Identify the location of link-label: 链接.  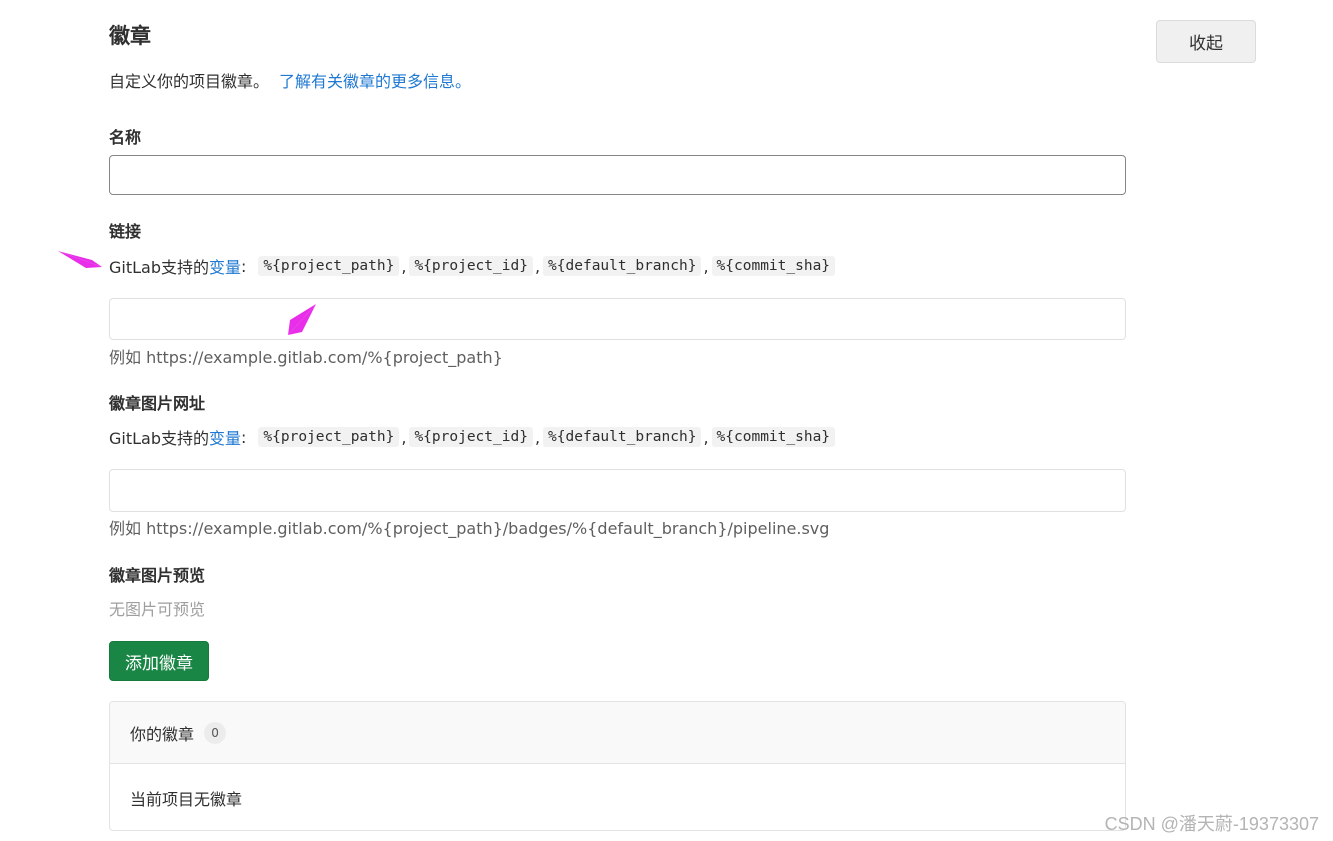
(125, 231).